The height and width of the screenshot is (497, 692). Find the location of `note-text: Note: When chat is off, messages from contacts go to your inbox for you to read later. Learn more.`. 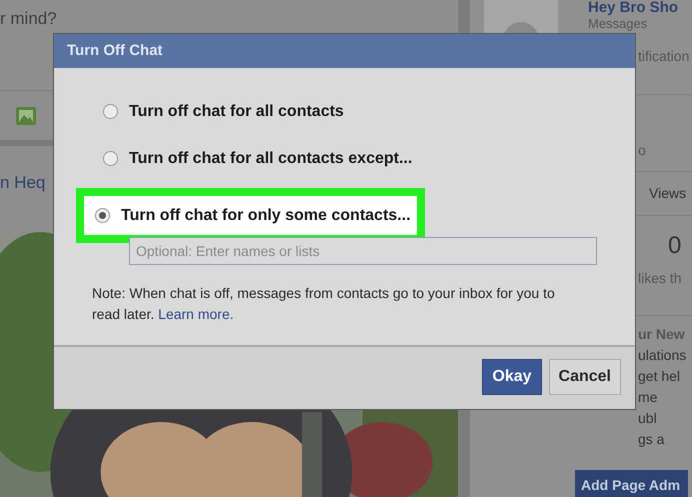

note-text: Note: When chat is off, messages from contacts go to your inbox for you to read later. Learn more. is located at coordinates (324, 304).